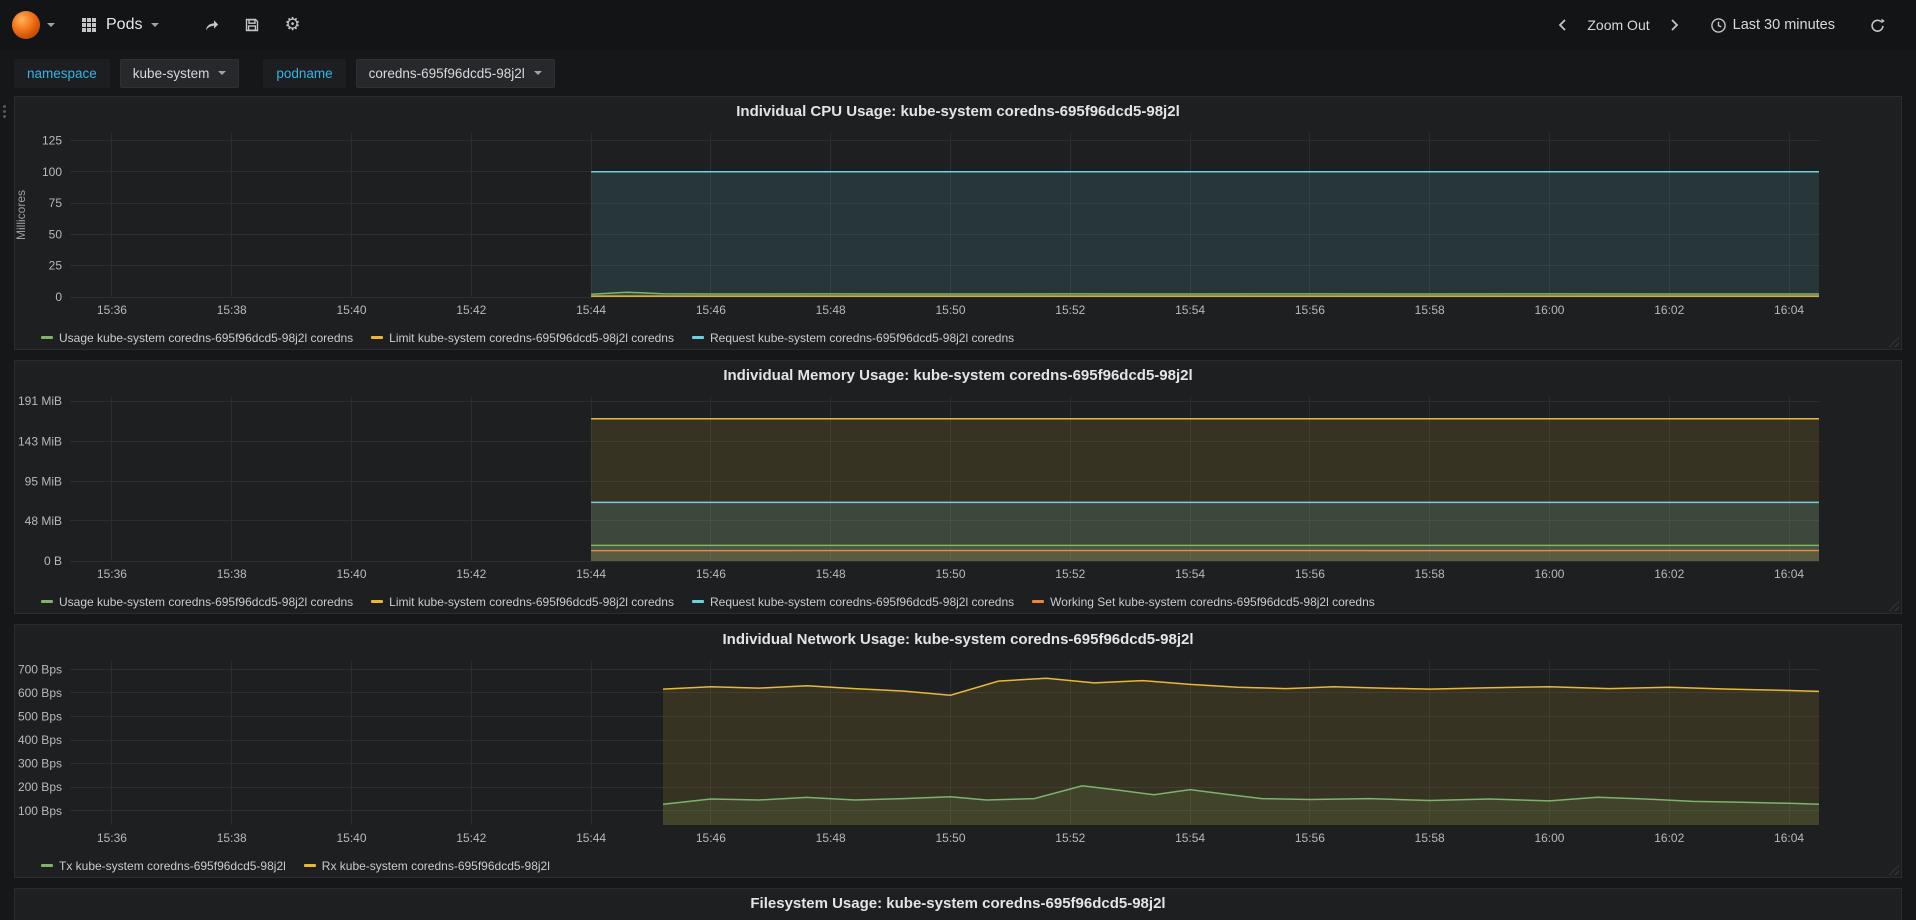 This screenshot has height=920, width=1916. What do you see at coordinates (120, 25) in the screenshot?
I see `dashboard-picker-button: Pods` at bounding box center [120, 25].